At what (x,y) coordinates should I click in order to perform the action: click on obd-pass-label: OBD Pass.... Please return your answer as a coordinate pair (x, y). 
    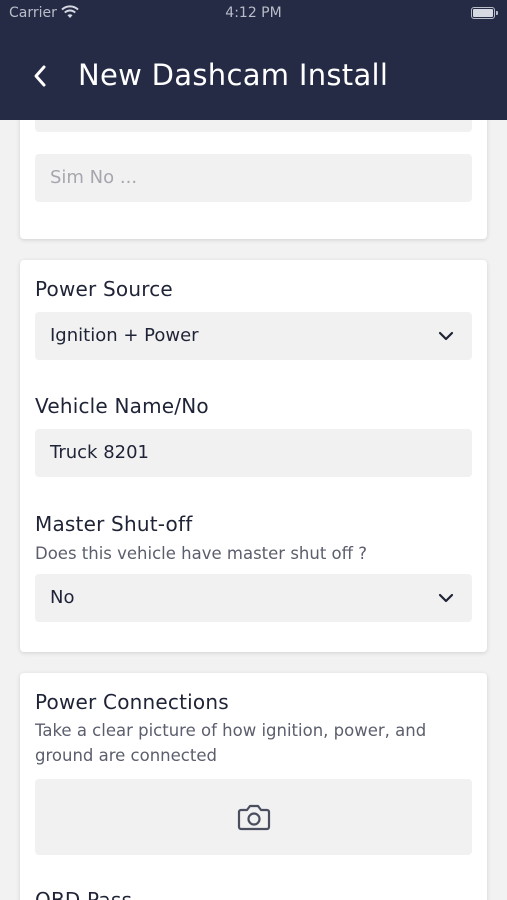
    Looking at the image, I should click on (93, 894).